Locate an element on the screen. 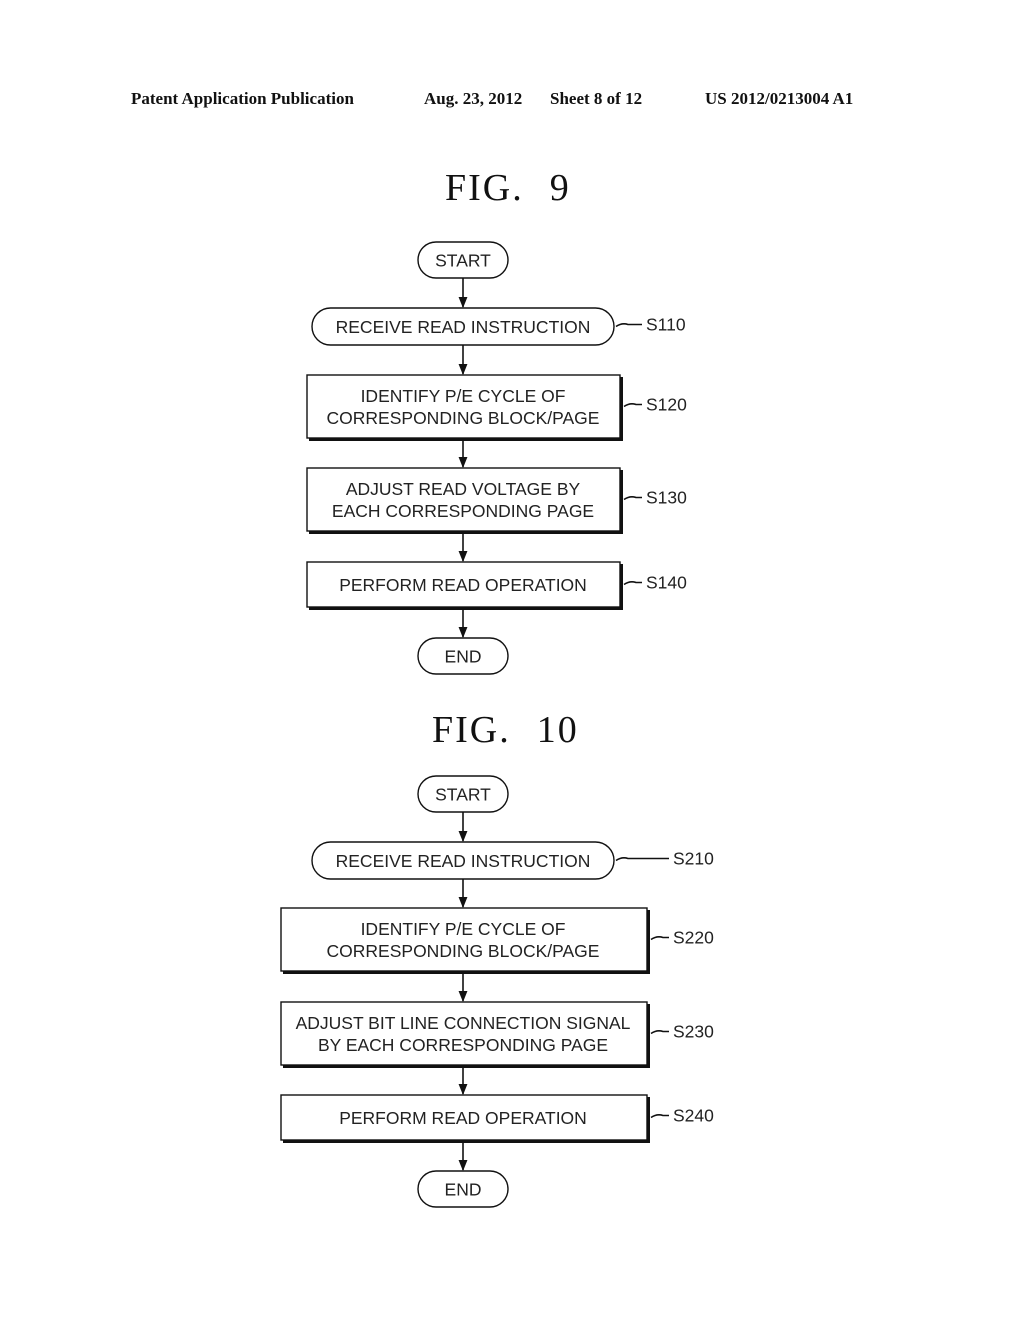 Image resolution: width=1024 pixels, height=1320 pixels. figure-9-start-terminal-label: START is located at coordinates (463, 261).